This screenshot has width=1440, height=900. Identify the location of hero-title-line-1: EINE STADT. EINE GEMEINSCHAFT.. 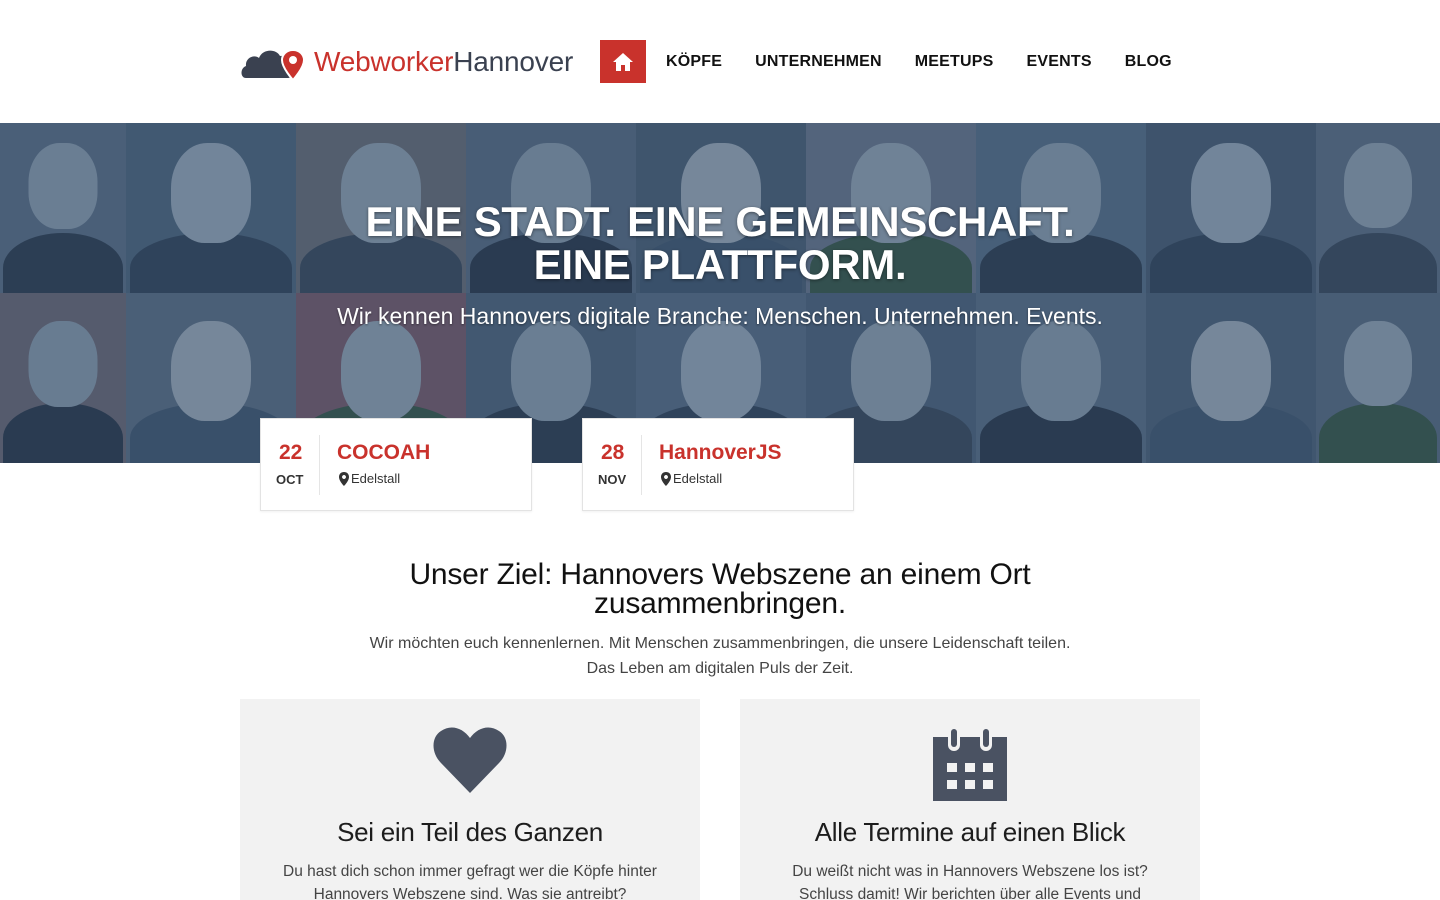
(720, 221).